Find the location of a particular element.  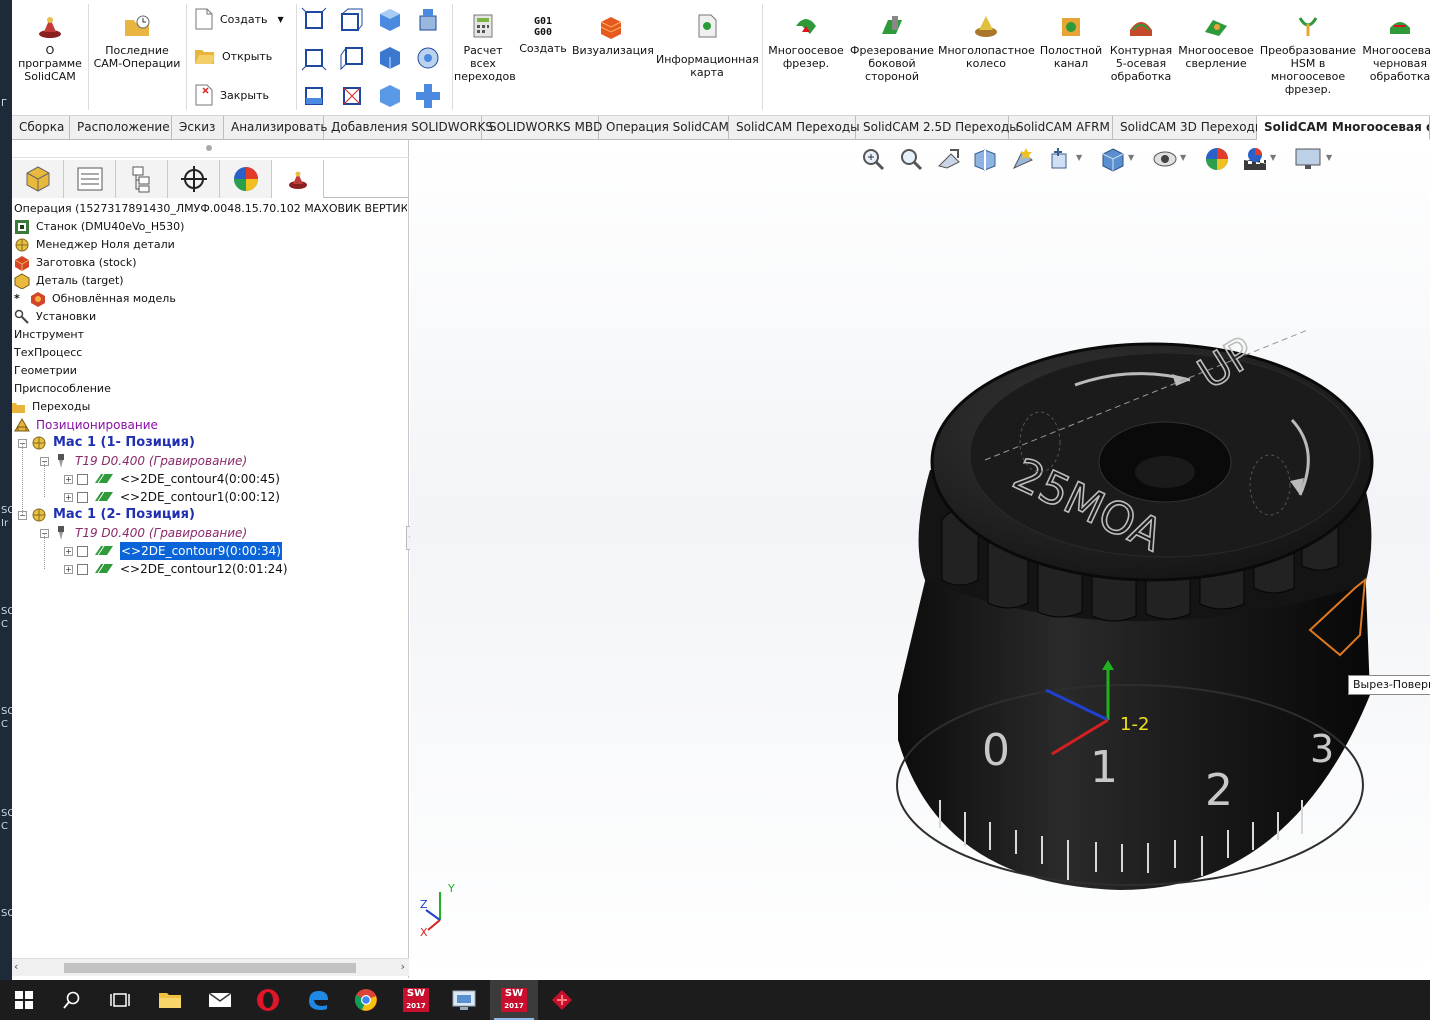

tree-stock: Заготовка (stock) is located at coordinates (75, 263).